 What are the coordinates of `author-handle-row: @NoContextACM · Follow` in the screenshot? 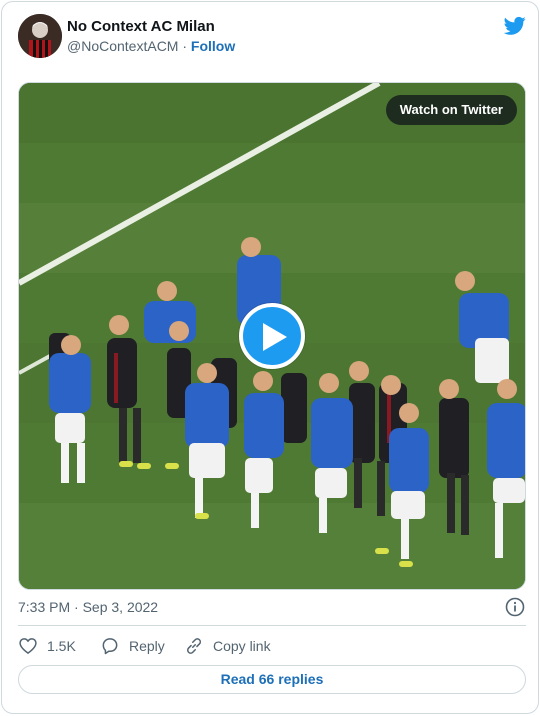 It's located at (151, 46).